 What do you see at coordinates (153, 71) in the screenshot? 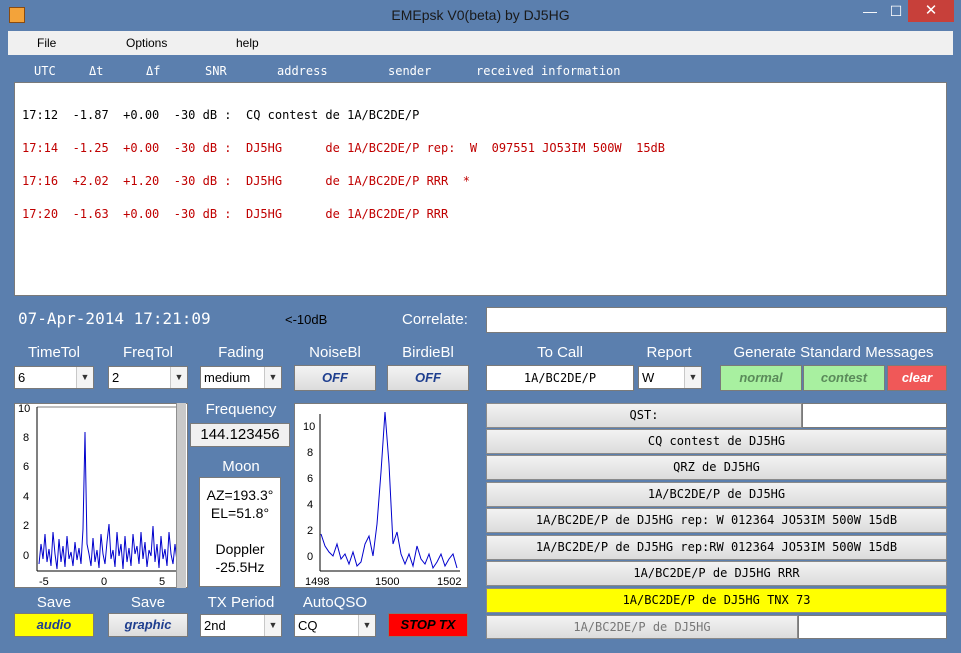
I see `header-df: Δf` at bounding box center [153, 71].